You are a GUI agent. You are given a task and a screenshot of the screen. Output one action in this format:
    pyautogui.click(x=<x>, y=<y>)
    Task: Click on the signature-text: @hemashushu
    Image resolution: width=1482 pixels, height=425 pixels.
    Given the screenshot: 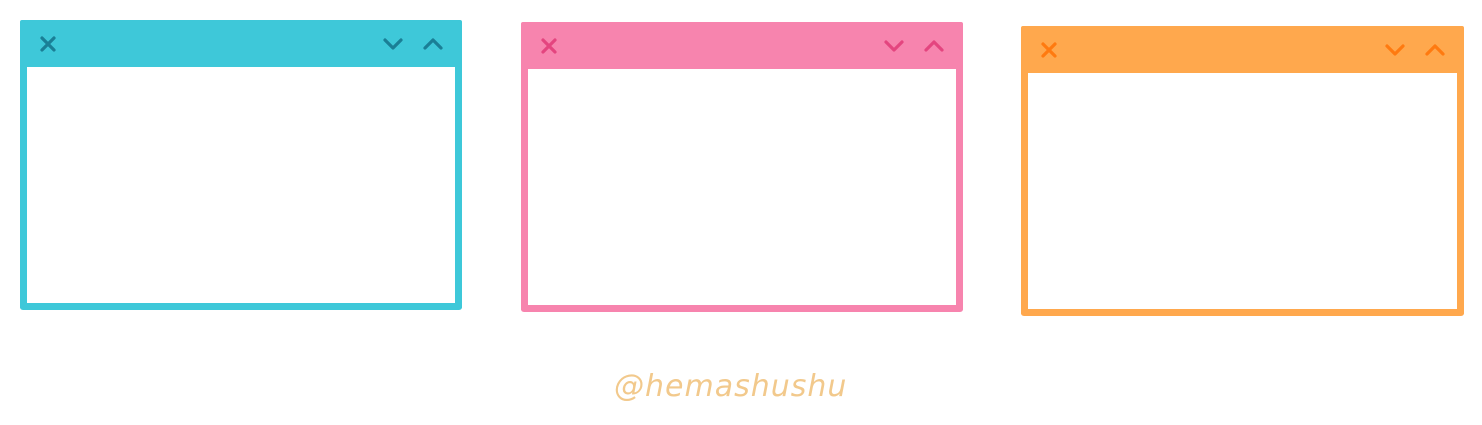 What is the action you would take?
    pyautogui.click(x=730, y=386)
    